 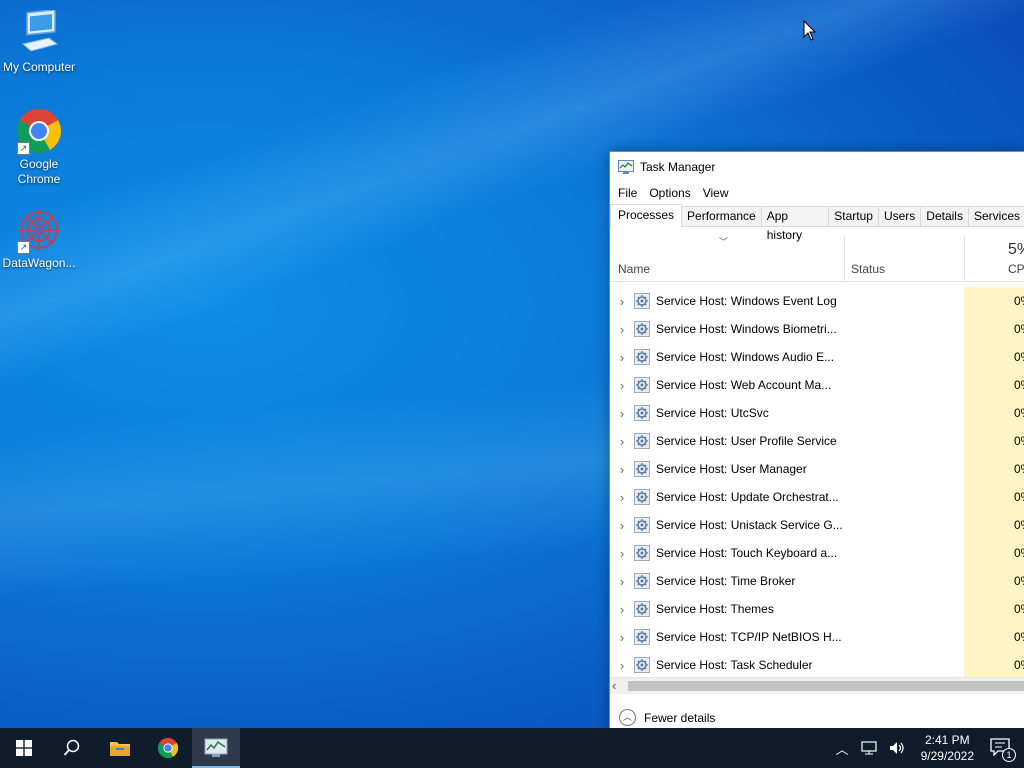 I want to click on clock-date: 9/29/2022, so click(x=947, y=756).